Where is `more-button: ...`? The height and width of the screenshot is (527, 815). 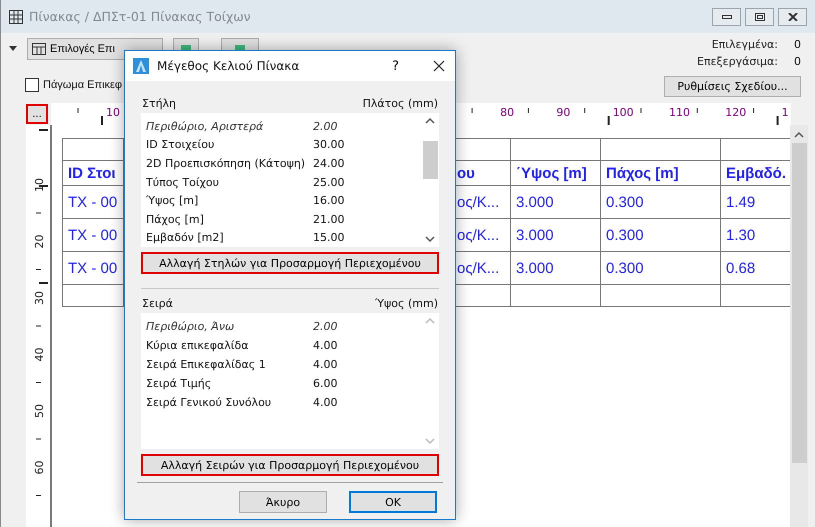
more-button: ... is located at coordinates (37, 114).